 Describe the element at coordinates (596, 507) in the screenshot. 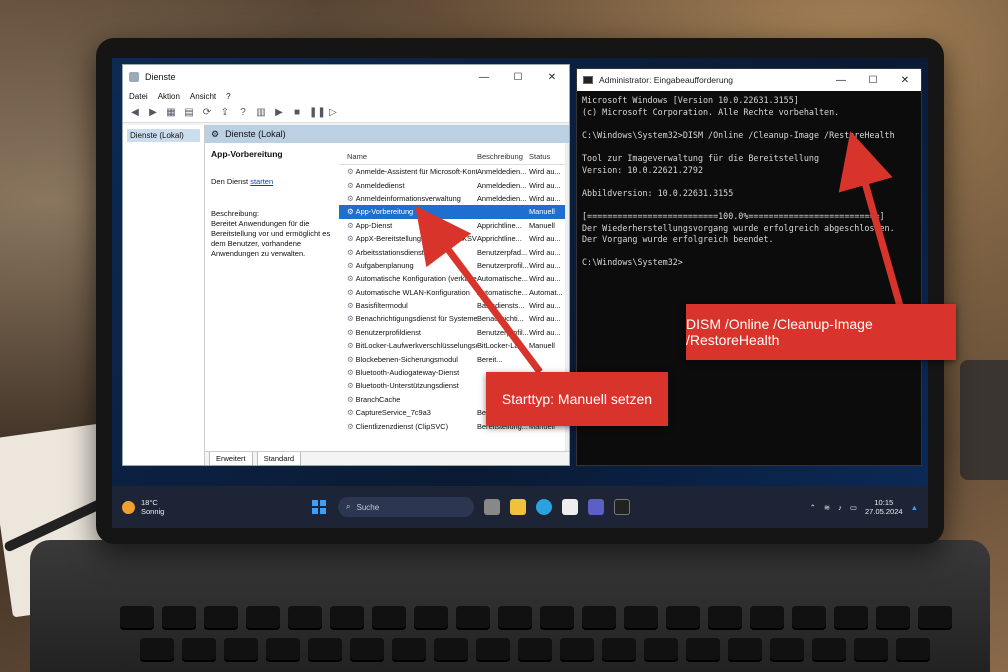

I see `teams-icon` at that location.